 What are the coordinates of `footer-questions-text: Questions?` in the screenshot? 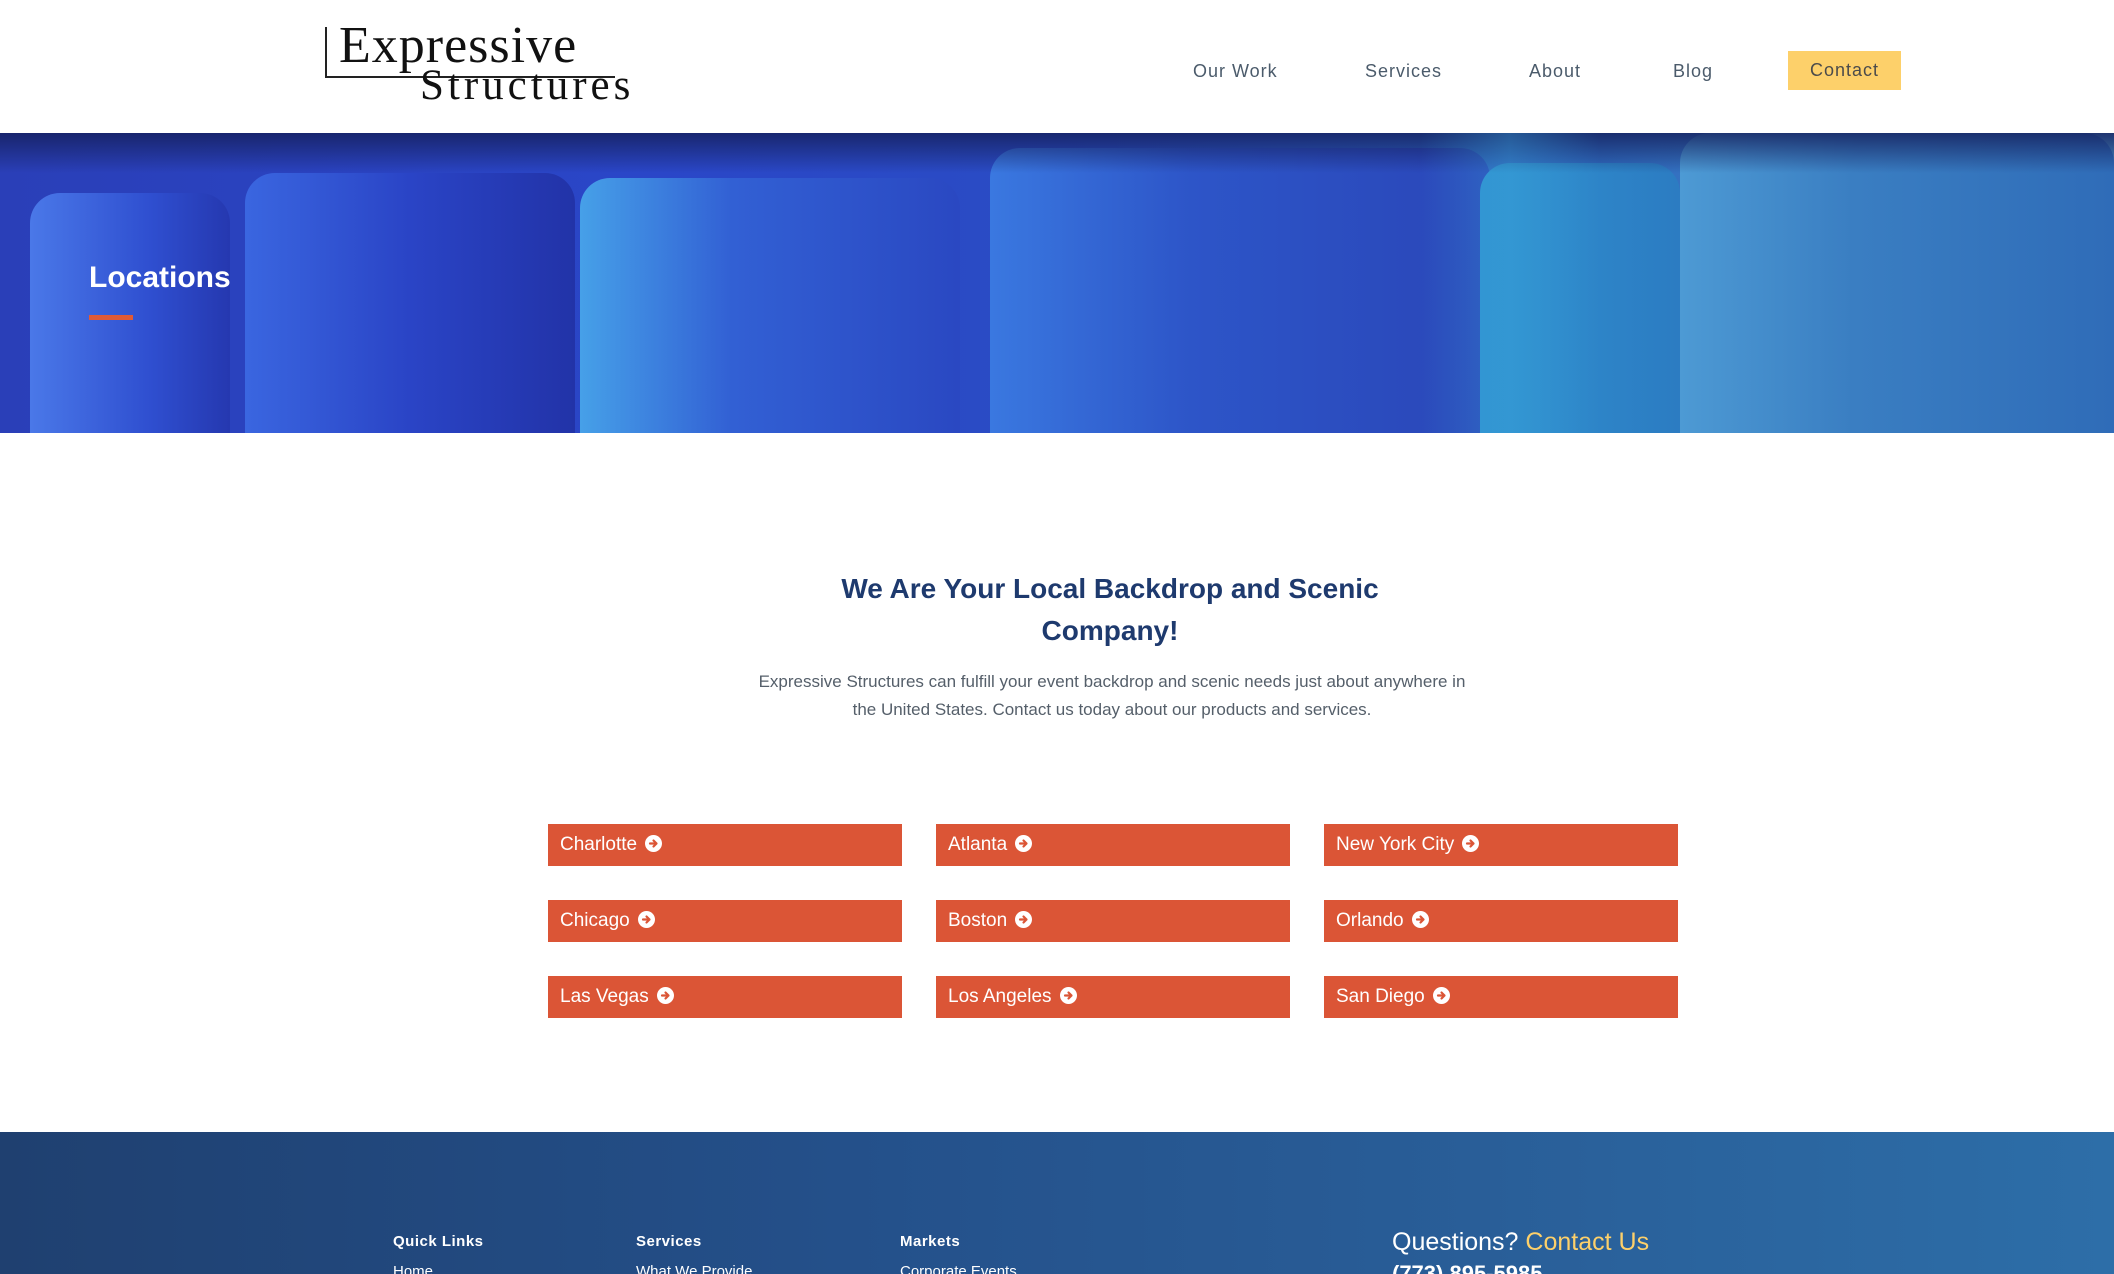 It's located at (1455, 1242).